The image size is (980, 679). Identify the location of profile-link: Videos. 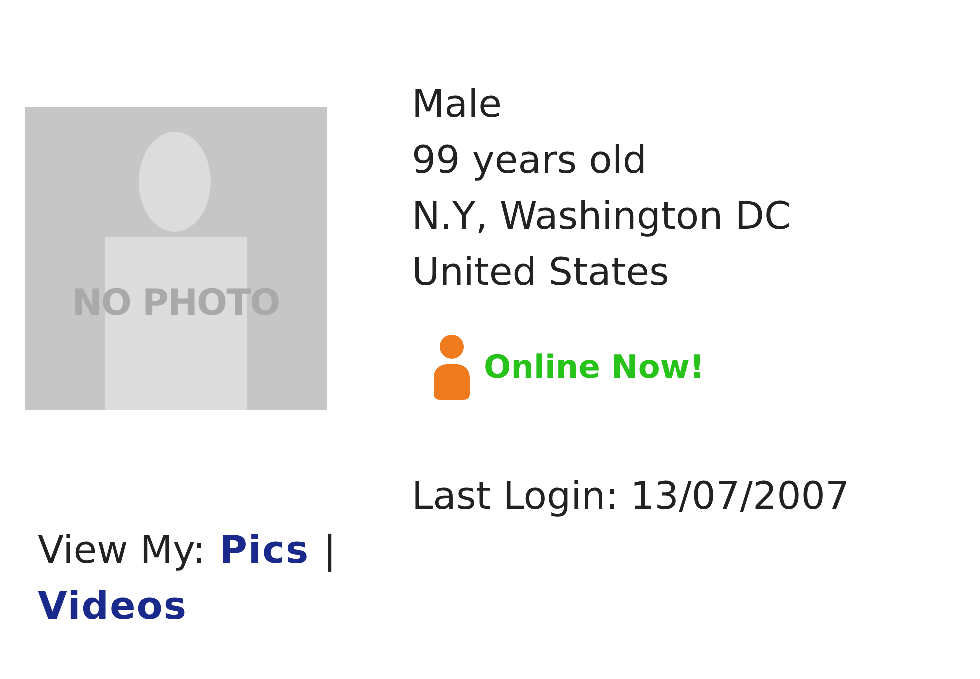
(113, 606).